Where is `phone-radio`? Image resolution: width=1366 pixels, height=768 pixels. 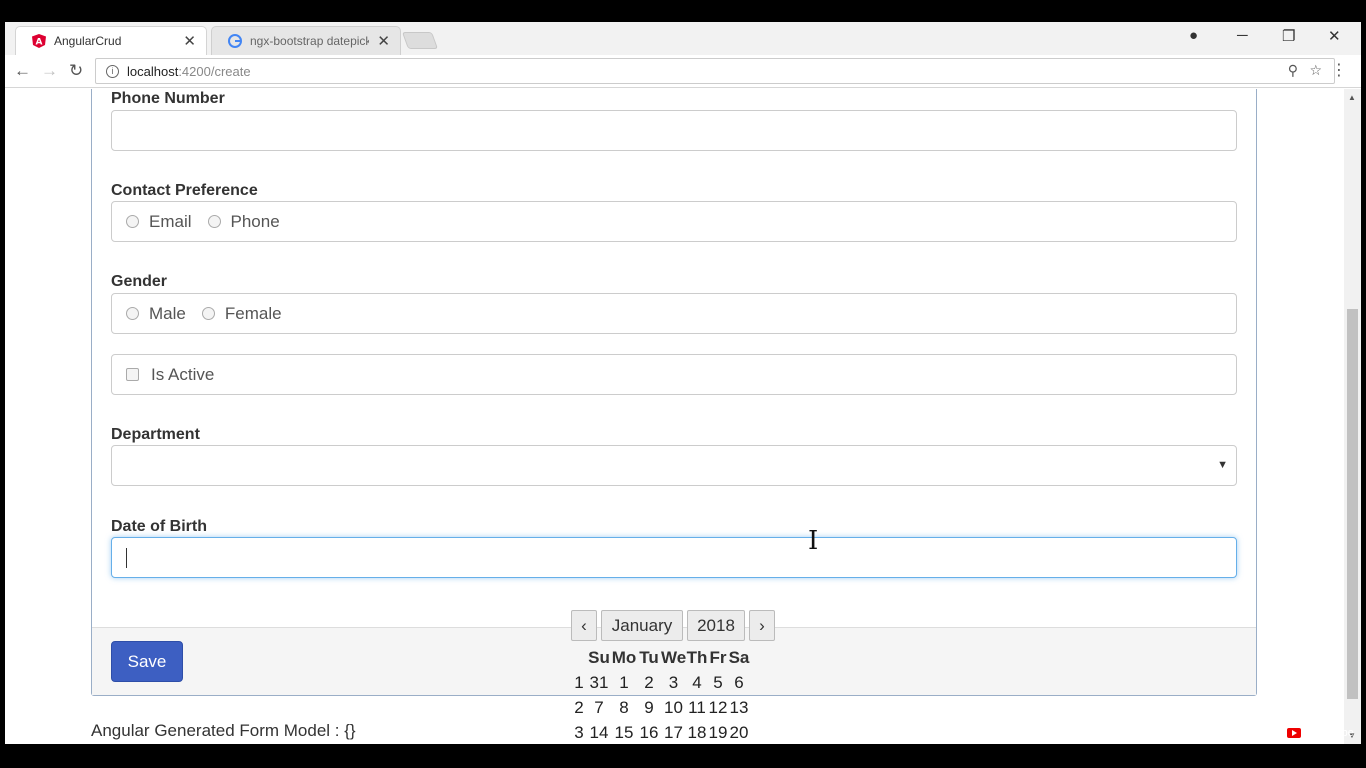 phone-radio is located at coordinates (214, 221).